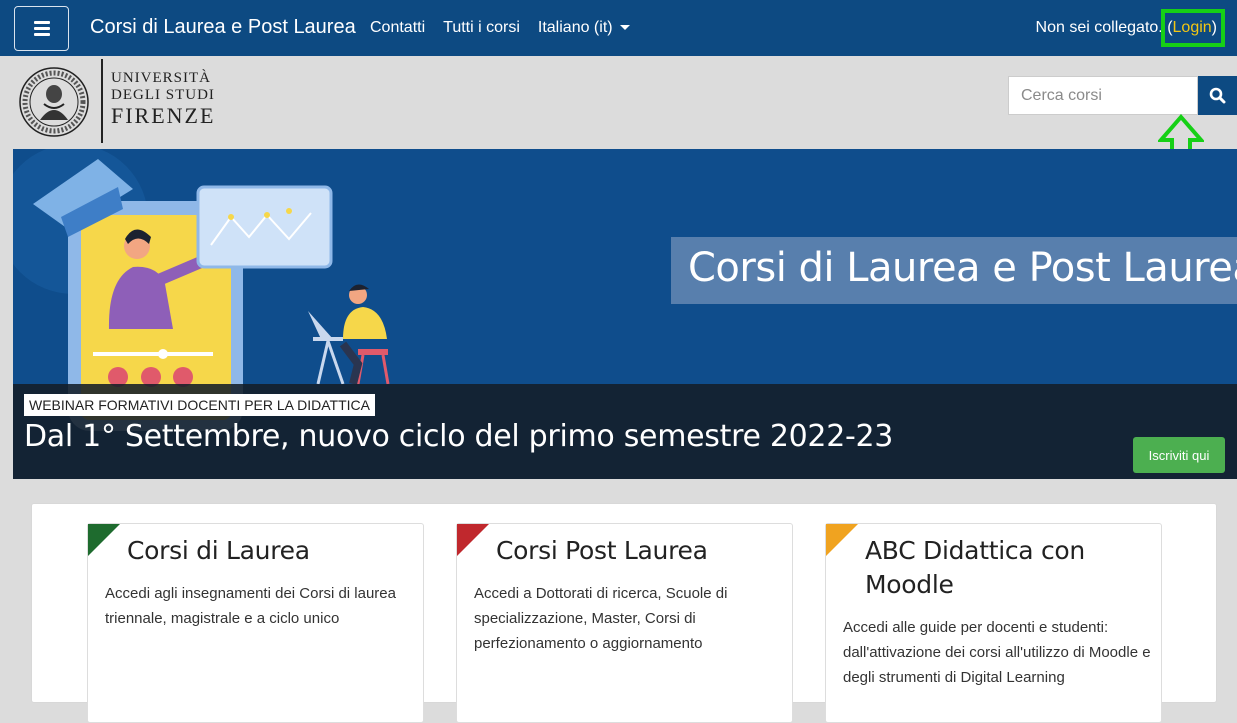 The width and height of the screenshot is (1237, 723). I want to click on orange-corner-flag, so click(842, 540).